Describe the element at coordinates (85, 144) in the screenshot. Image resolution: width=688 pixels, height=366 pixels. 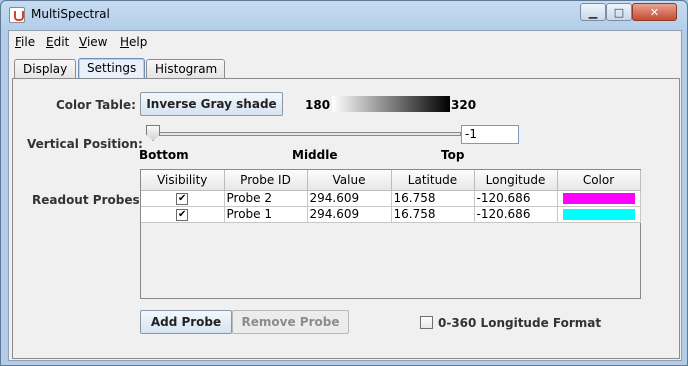
I see `vertical-position-label: Vertical Position:` at that location.